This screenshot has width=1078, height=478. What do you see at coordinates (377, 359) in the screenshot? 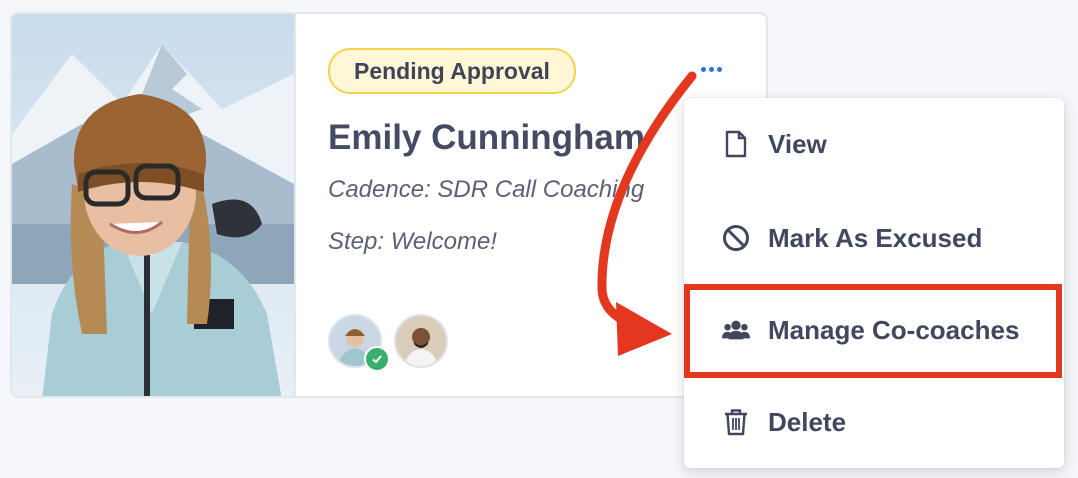
I see `approved-check-icon` at bounding box center [377, 359].